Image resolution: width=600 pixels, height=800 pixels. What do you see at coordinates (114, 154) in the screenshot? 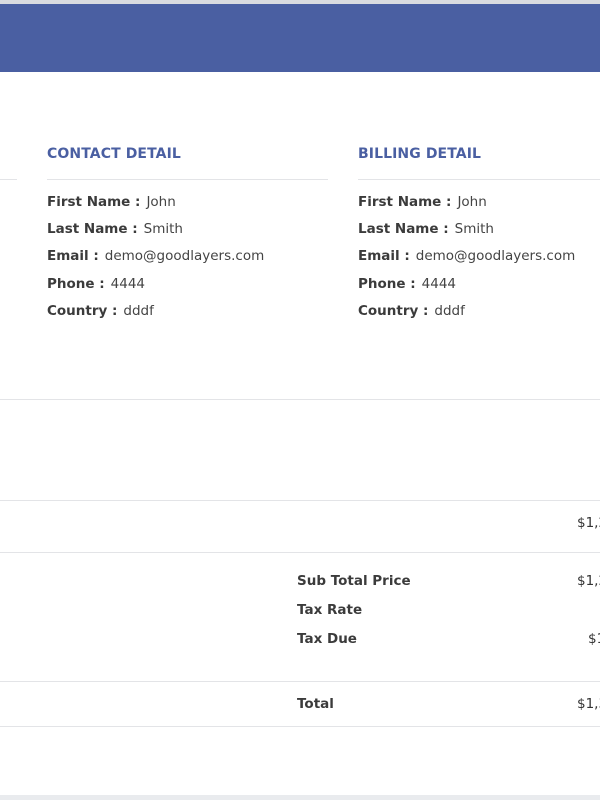
I see `contact-detail-title: CONTACT DETAIL` at bounding box center [114, 154].